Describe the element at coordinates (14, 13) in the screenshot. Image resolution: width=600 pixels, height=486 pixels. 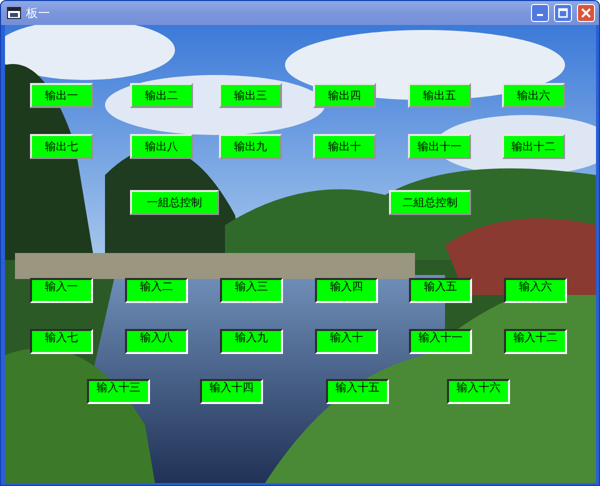
I see `app-window-icon` at that location.